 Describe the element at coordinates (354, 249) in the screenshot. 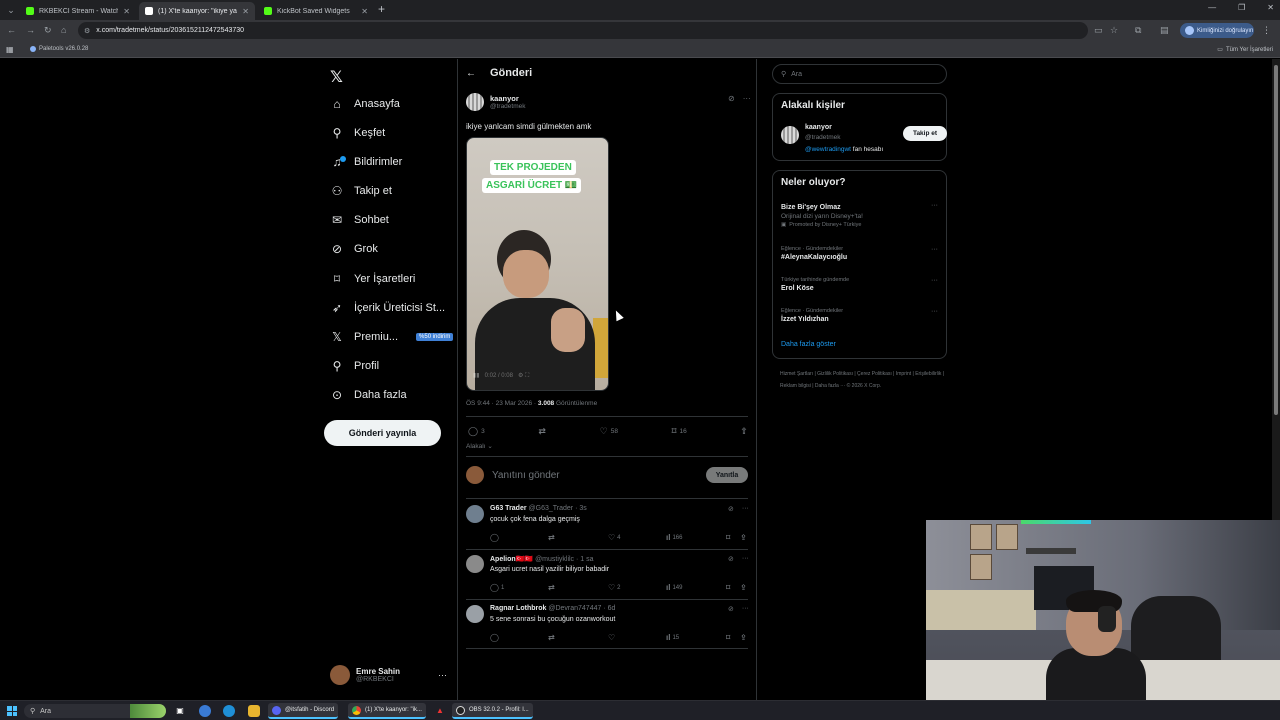

I see `sidebar-item-grok: ⊘ Grok` at that location.